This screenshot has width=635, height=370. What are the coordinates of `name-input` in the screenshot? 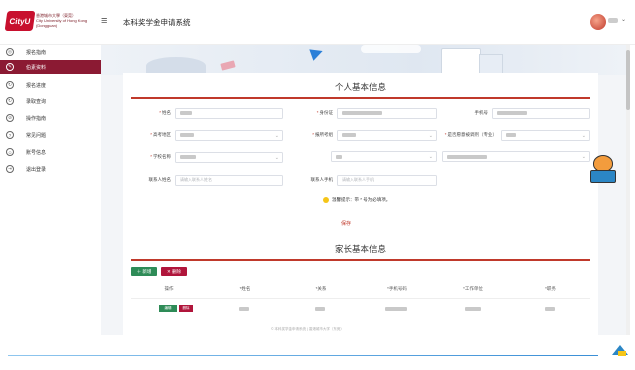 It's located at (229, 113).